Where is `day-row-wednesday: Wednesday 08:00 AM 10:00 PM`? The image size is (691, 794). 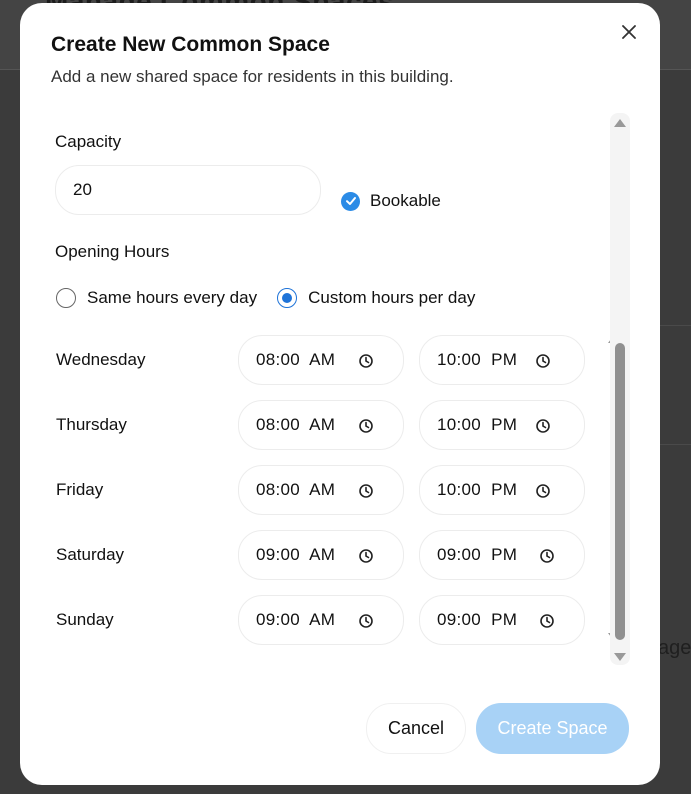 day-row-wednesday: Wednesday 08:00 AM 10:00 PM is located at coordinates (324, 360).